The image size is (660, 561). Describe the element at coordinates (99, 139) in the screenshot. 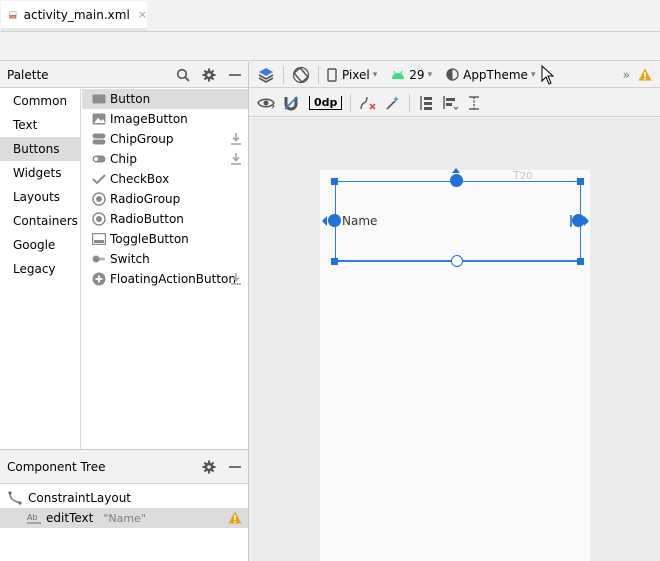

I see `chip-group-icon` at that location.